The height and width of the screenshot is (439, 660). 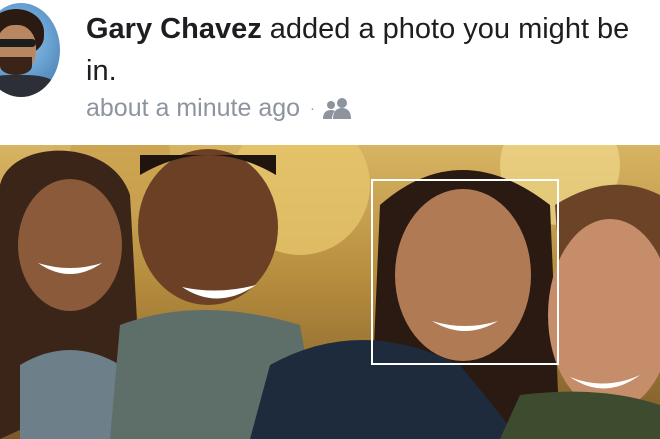 I want to click on post-meta: about a minute ago ·, so click(x=219, y=108).